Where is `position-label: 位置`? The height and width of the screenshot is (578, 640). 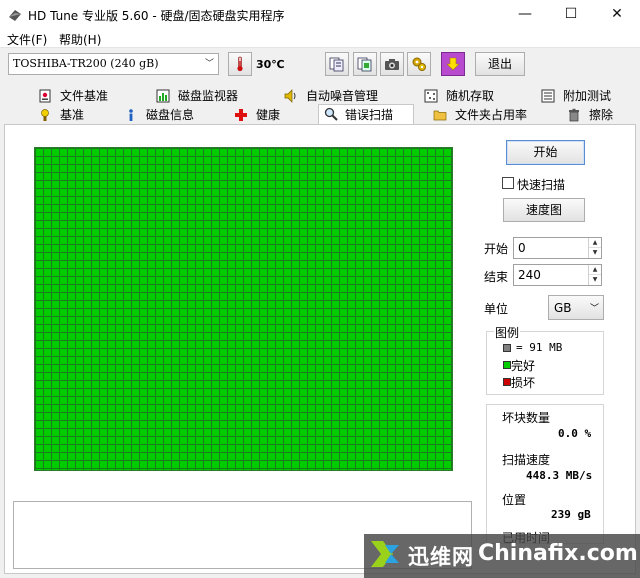 position-label: 位置 is located at coordinates (514, 500).